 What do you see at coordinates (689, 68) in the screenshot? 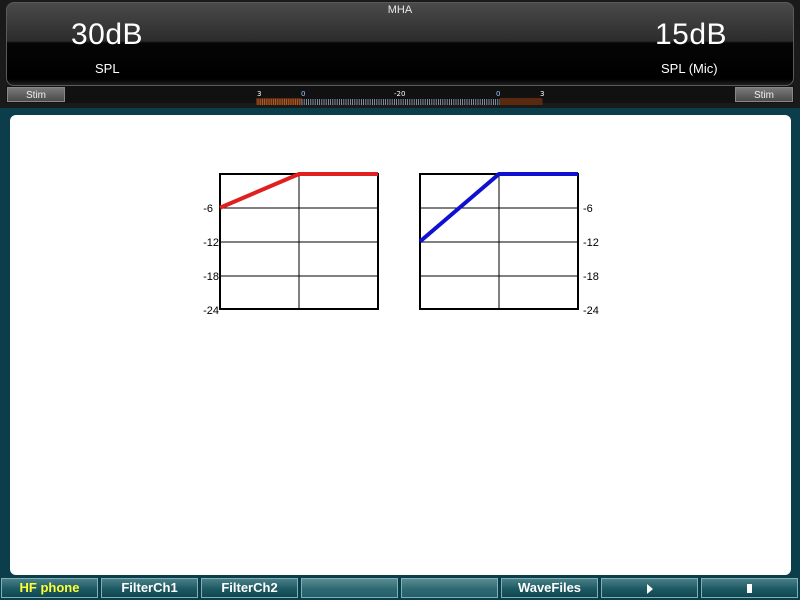
I see `right-unit-label: SPL (Mic)` at bounding box center [689, 68].